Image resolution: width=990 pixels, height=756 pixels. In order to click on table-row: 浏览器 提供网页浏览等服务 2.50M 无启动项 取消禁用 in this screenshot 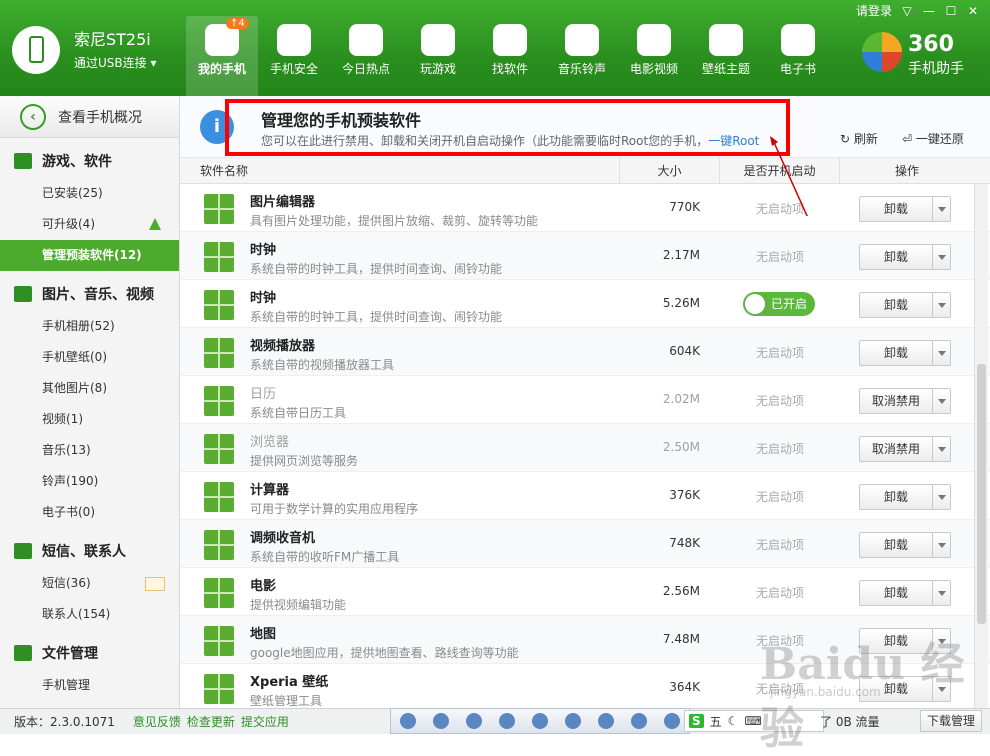, I will do `click(585, 448)`.